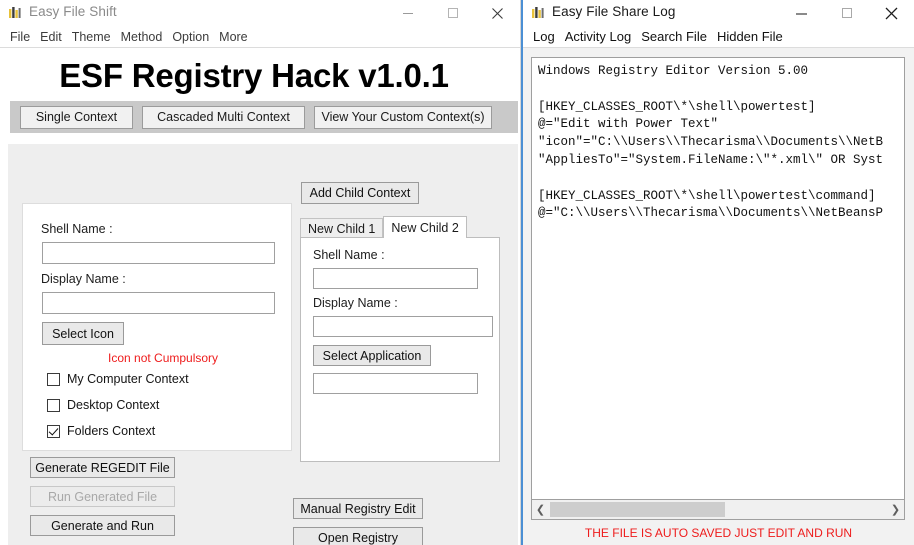 This screenshot has width=914, height=545. What do you see at coordinates (163, 358) in the screenshot?
I see `icon-warning-text: Icon not Cumpulsory` at bounding box center [163, 358].